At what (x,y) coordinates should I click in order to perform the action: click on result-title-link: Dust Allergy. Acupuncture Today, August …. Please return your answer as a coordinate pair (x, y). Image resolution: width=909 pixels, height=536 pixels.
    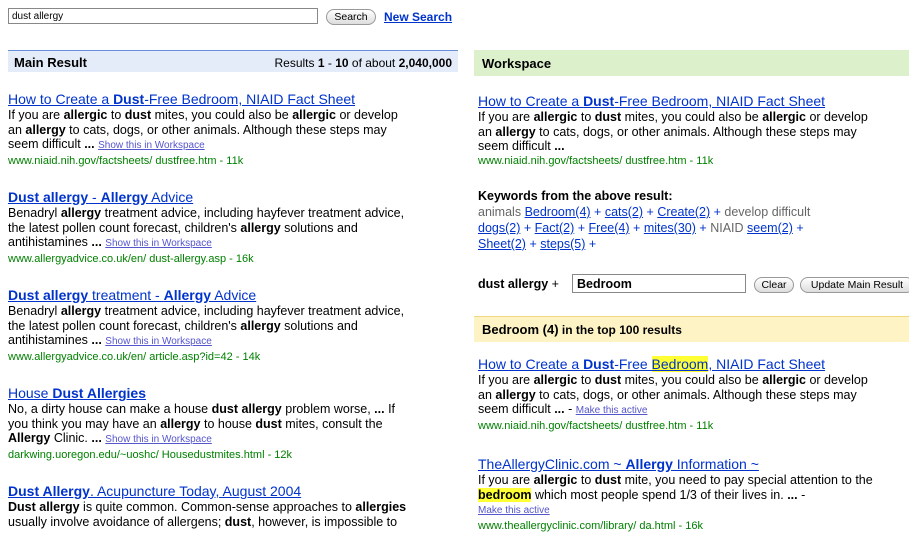
    Looking at the image, I should click on (233, 491).